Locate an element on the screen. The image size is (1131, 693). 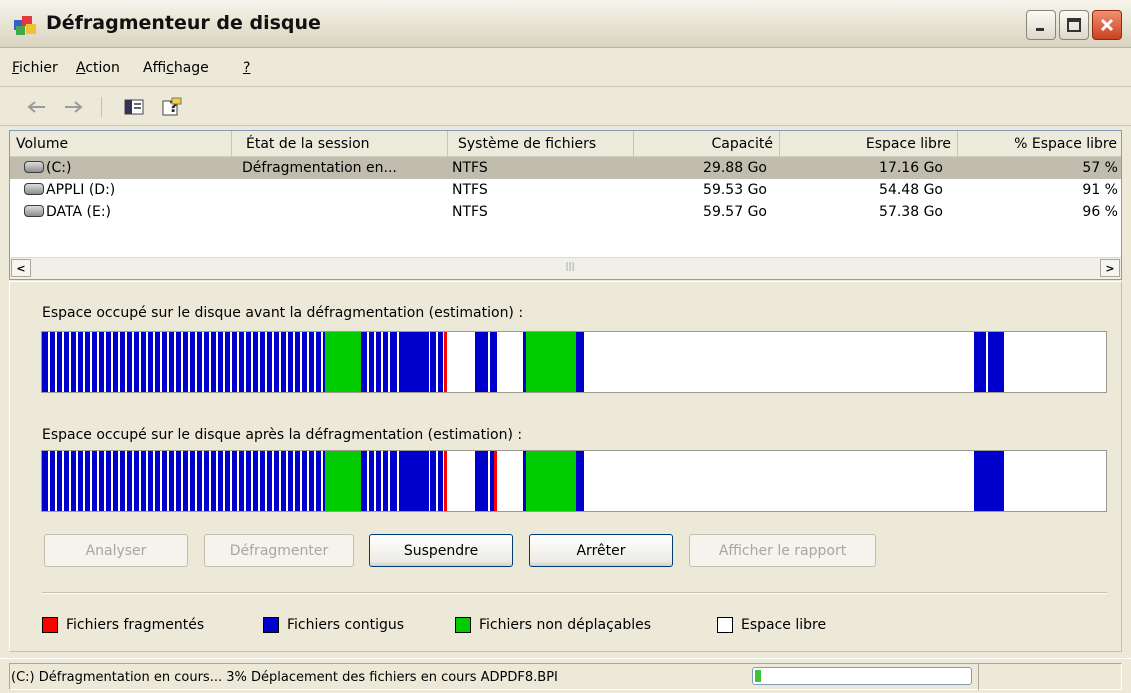
column-header-capacity: Capacité is located at coordinates (707, 144).